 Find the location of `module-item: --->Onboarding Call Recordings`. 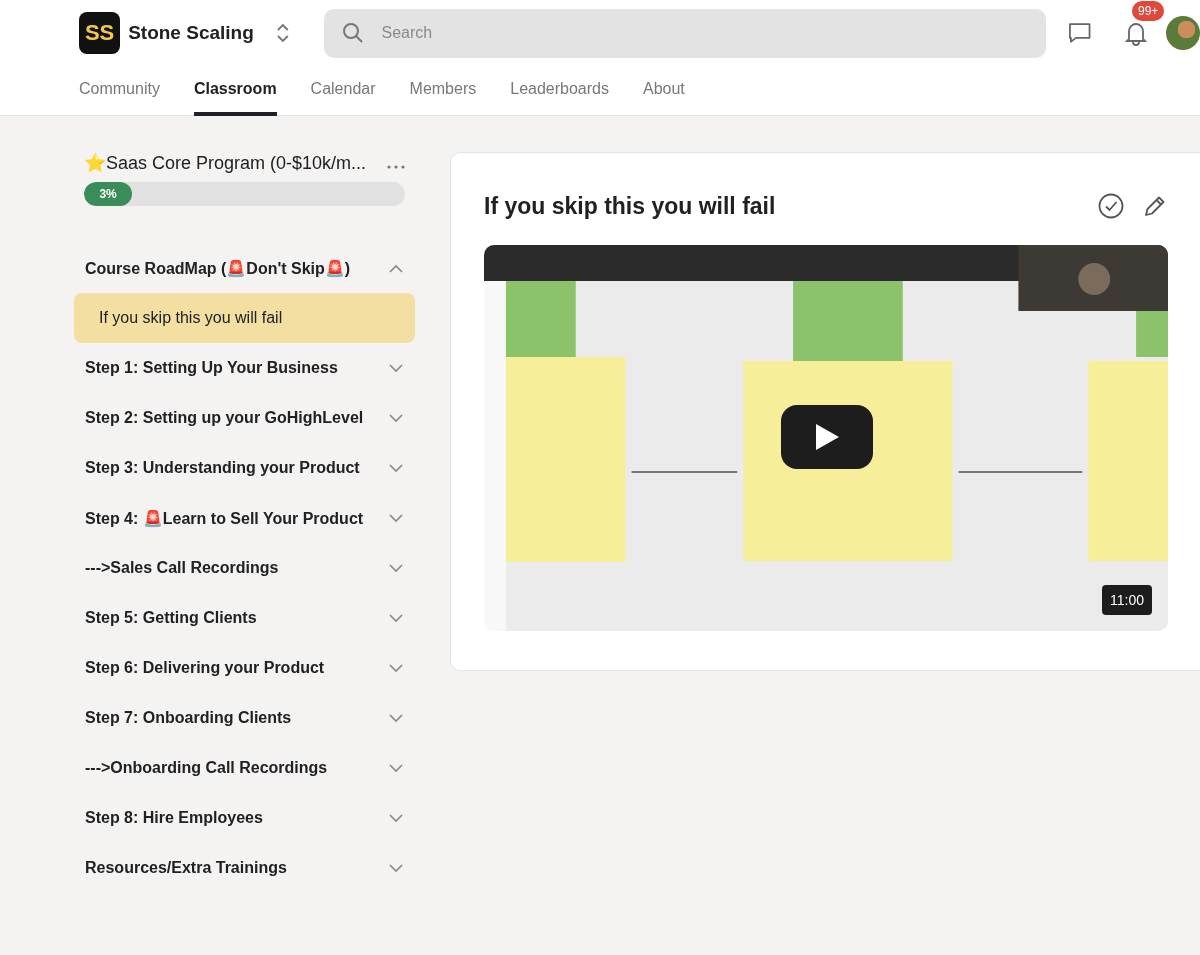

module-item: --->Onboarding Call Recordings is located at coordinates (244, 768).